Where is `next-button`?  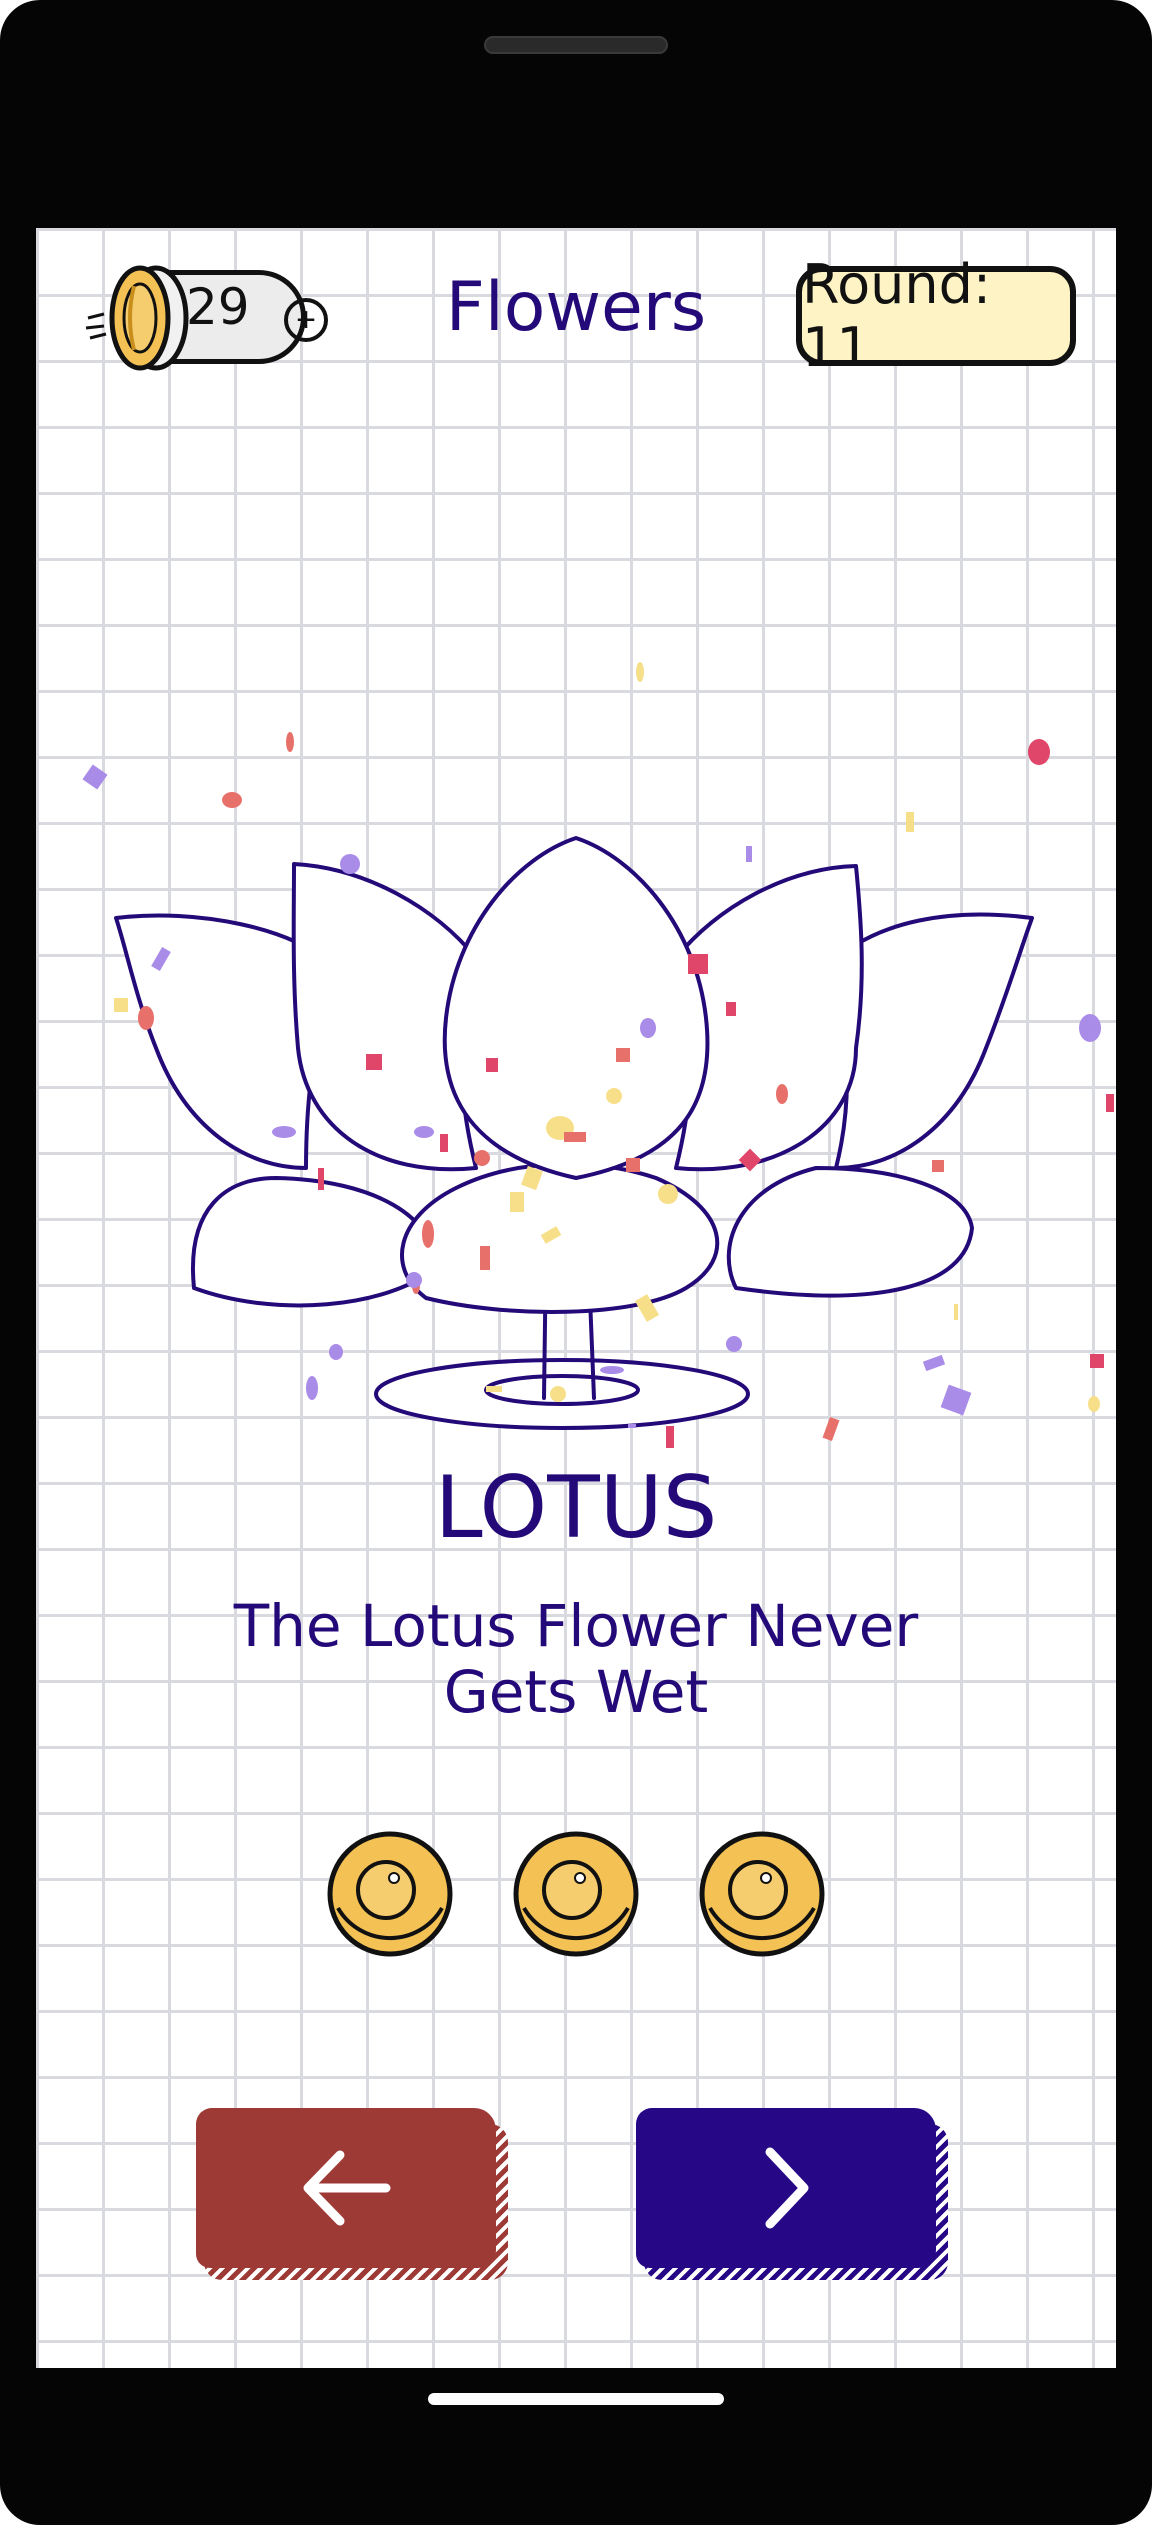 next-button is located at coordinates (792, 2196).